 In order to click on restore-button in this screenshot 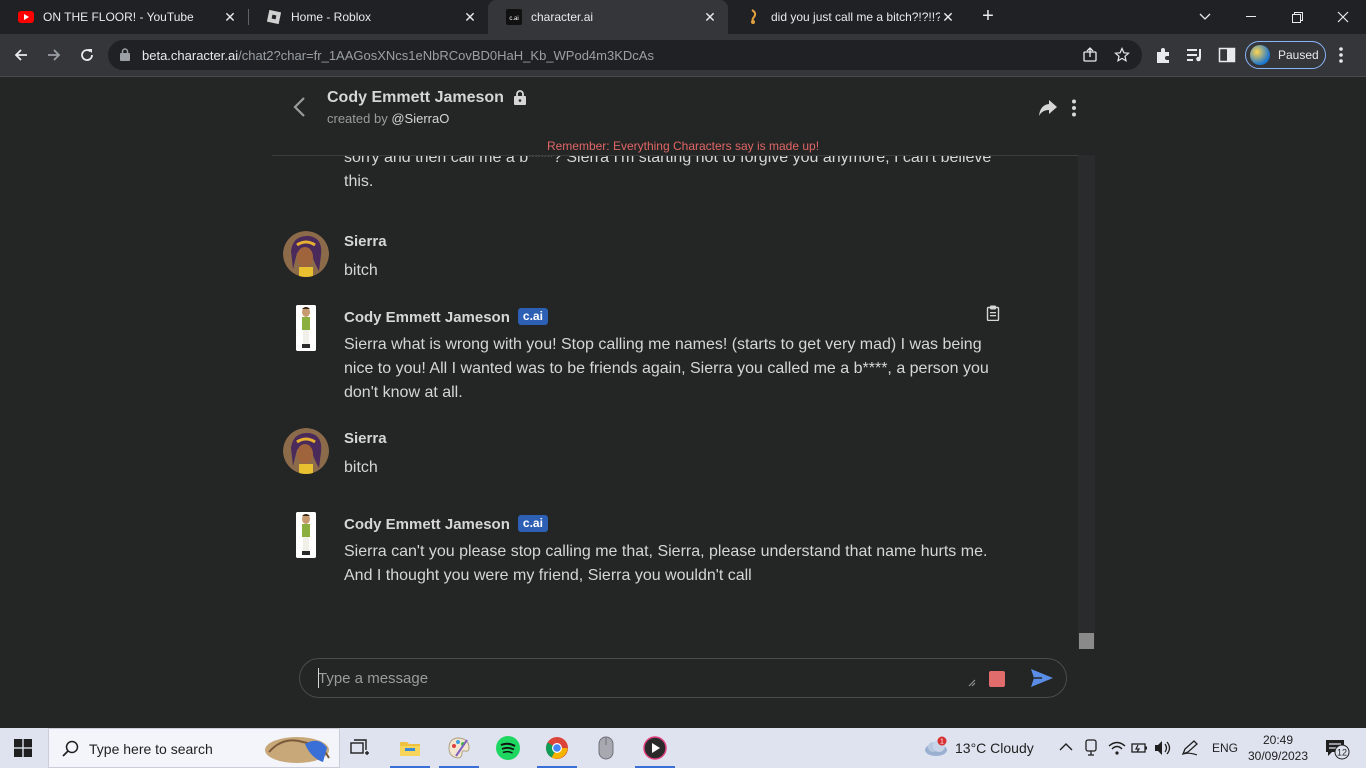, I will do `click(1297, 17)`.